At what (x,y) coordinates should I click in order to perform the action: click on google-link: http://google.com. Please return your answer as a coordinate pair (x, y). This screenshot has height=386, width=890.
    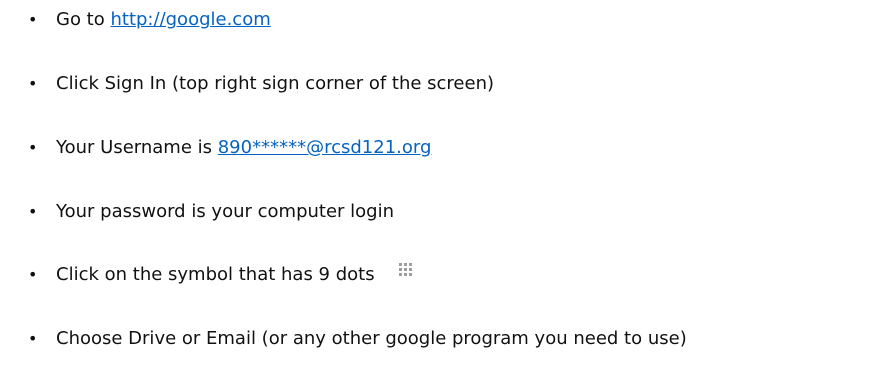
    Looking at the image, I should click on (190, 19).